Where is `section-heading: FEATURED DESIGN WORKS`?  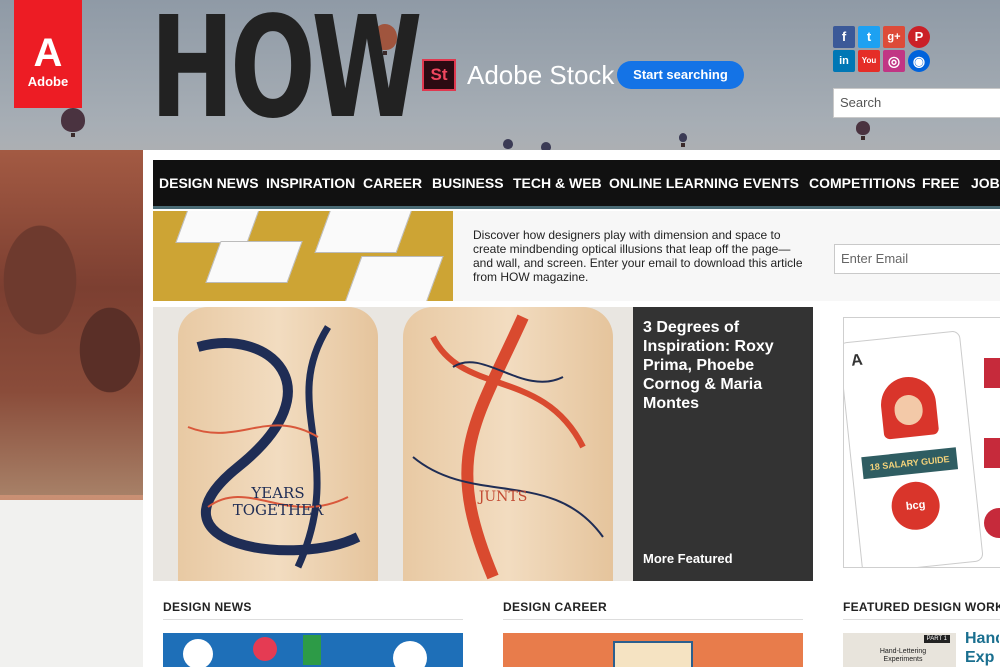 section-heading: FEATURED DESIGN WORKS is located at coordinates (921, 607).